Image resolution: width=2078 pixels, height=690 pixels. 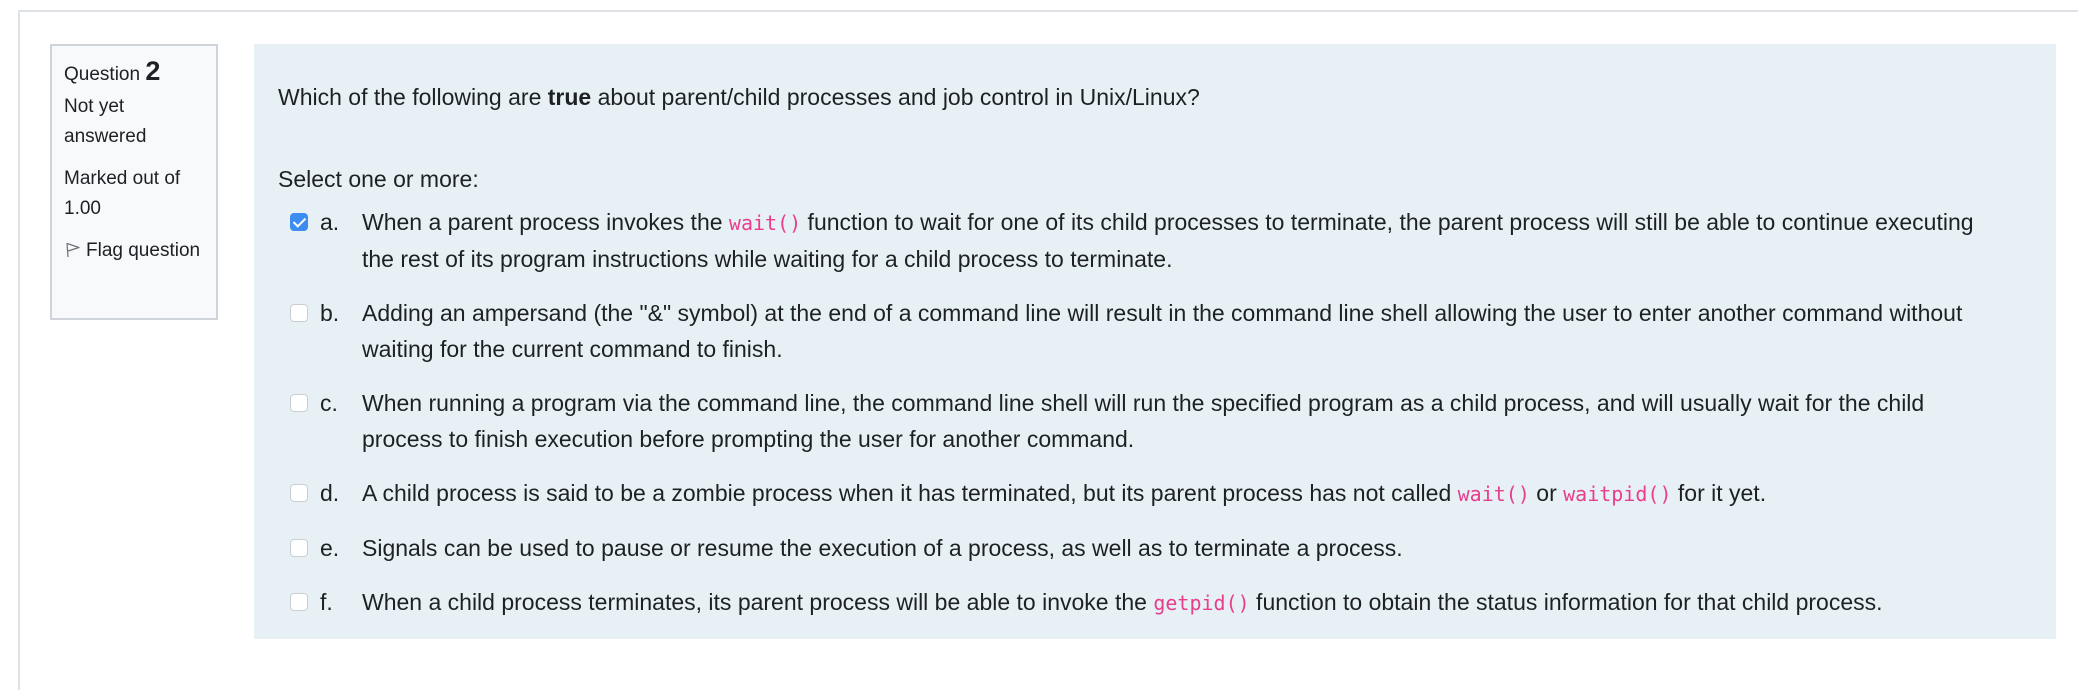 What do you see at coordinates (1546, 493) in the screenshot?
I see `answer-text-part: or` at bounding box center [1546, 493].